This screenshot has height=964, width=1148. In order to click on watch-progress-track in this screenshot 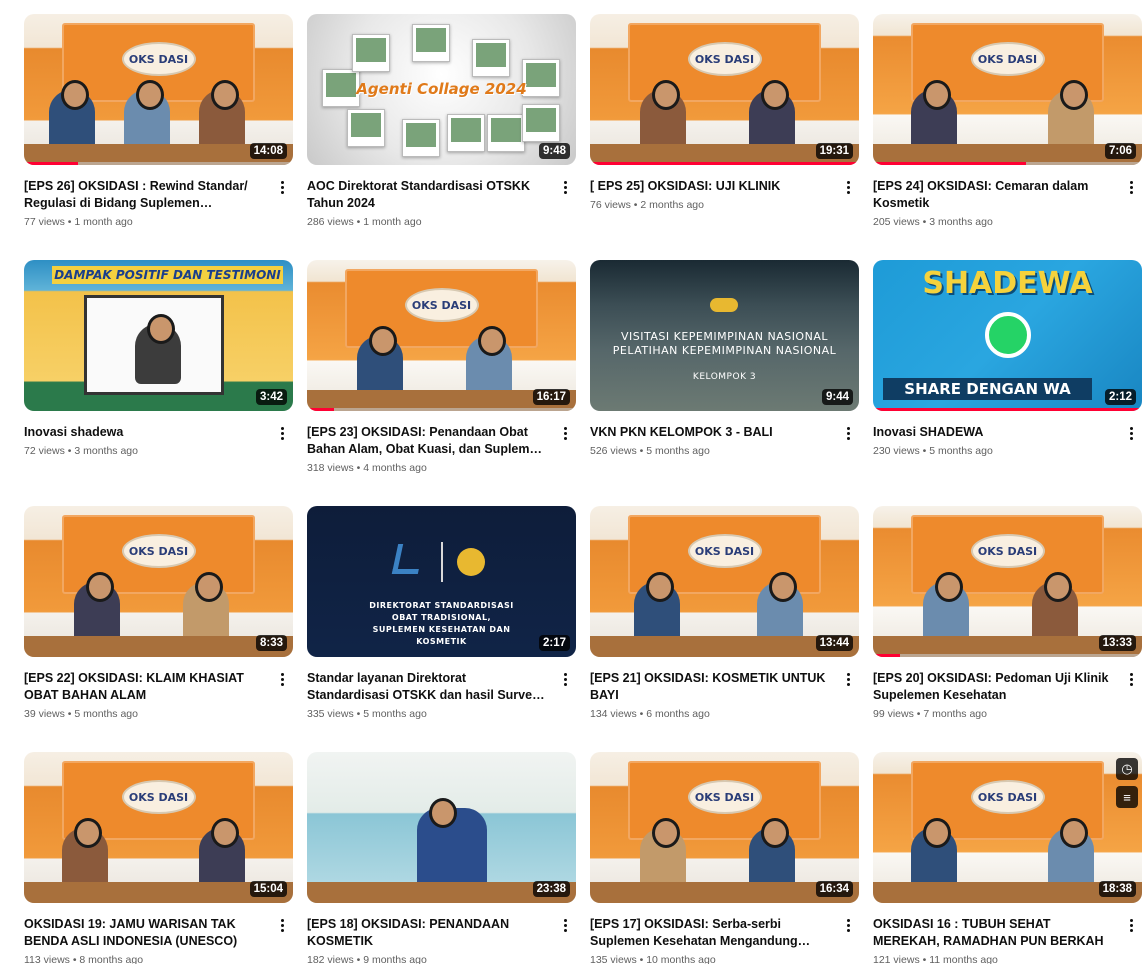, I will do `click(1007, 655)`.